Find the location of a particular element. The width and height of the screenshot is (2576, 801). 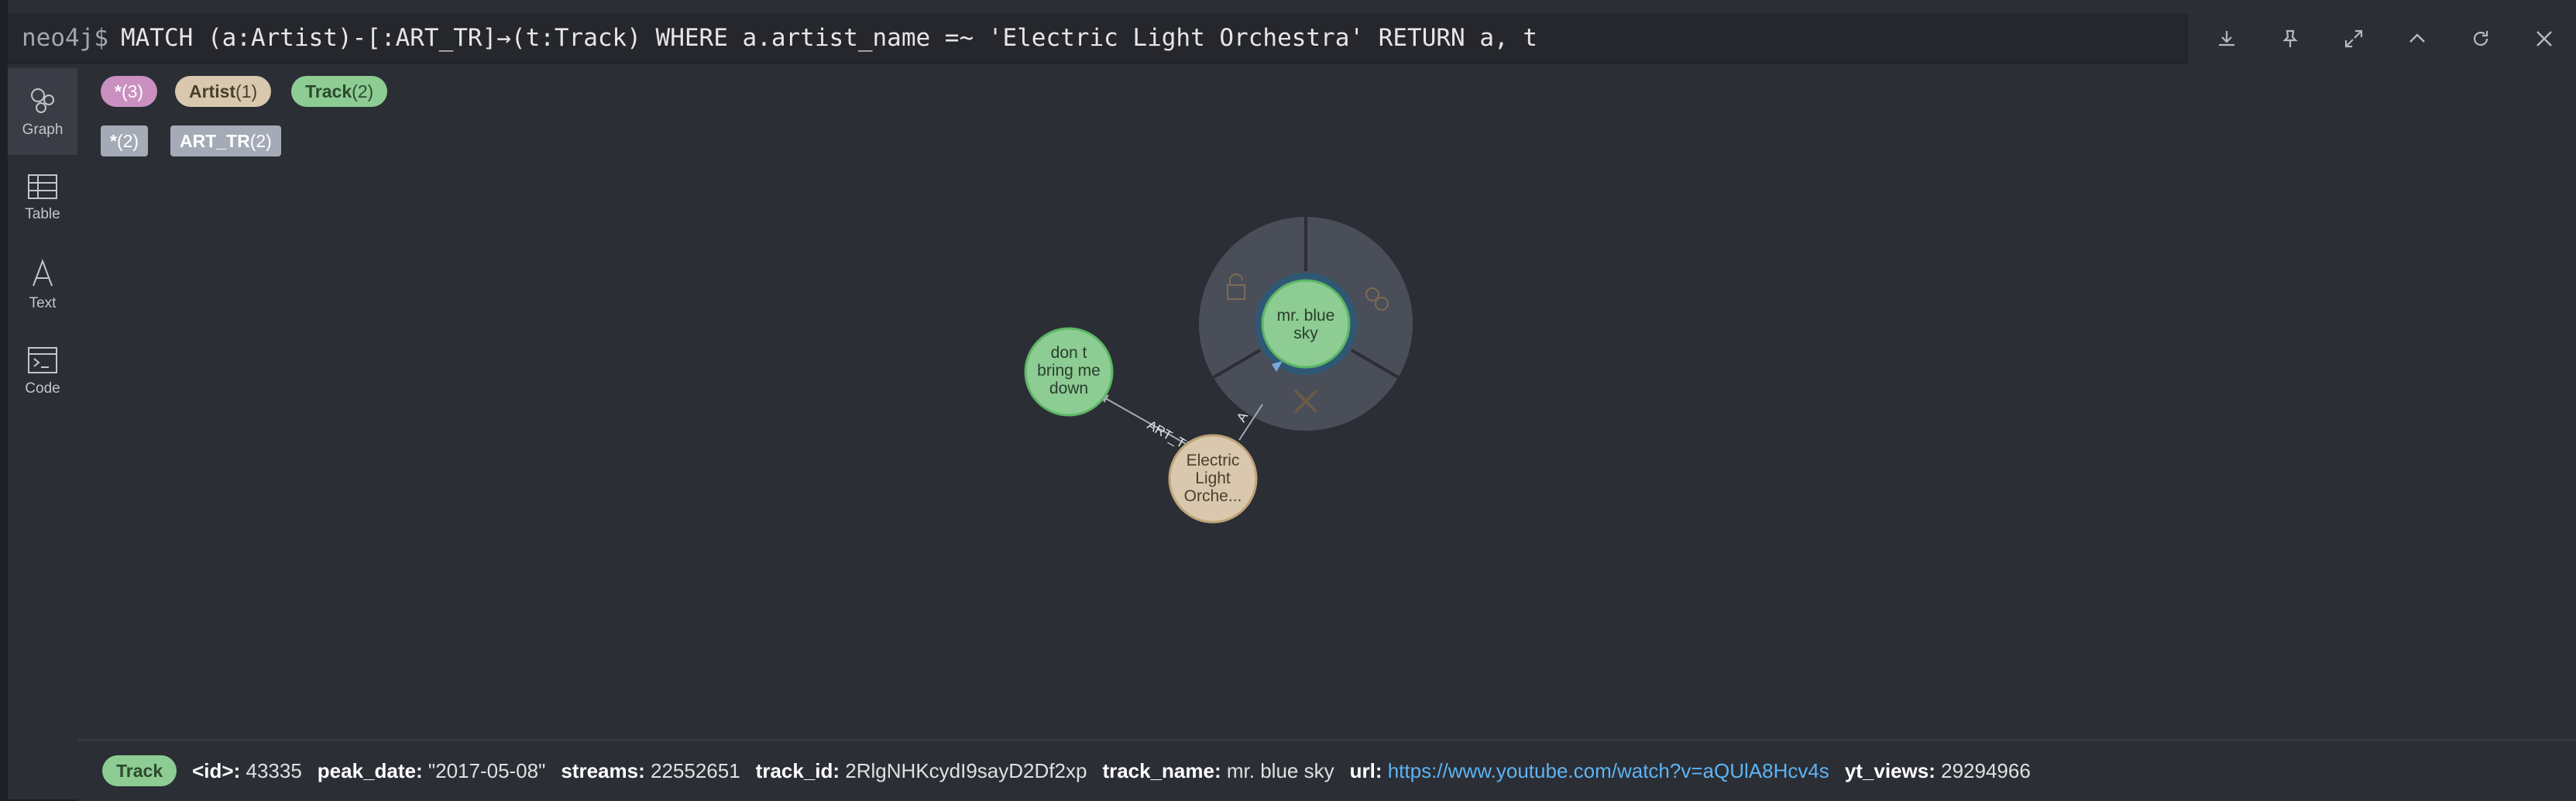

table-icon is located at coordinates (42, 186).